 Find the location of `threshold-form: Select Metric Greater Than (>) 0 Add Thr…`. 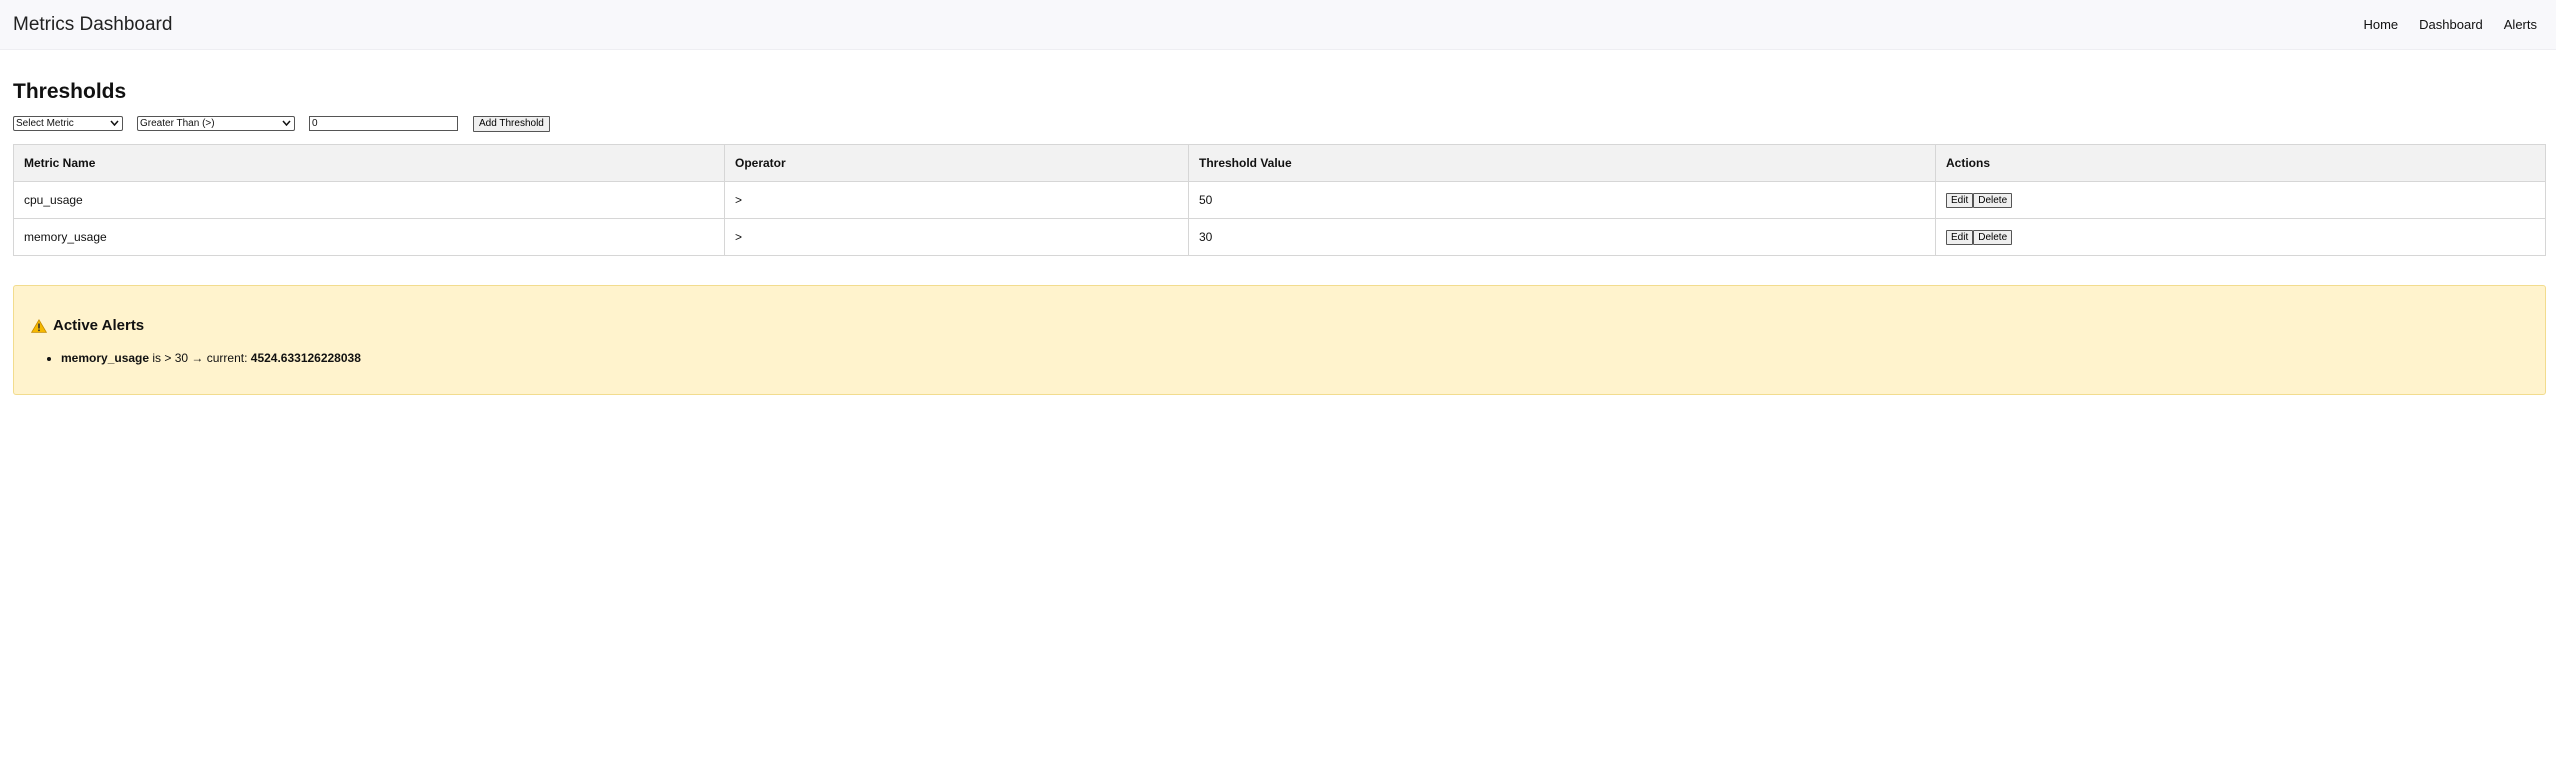

threshold-form: Select Metric Greater Than (>) 0 Add Thr… is located at coordinates (1278, 123).